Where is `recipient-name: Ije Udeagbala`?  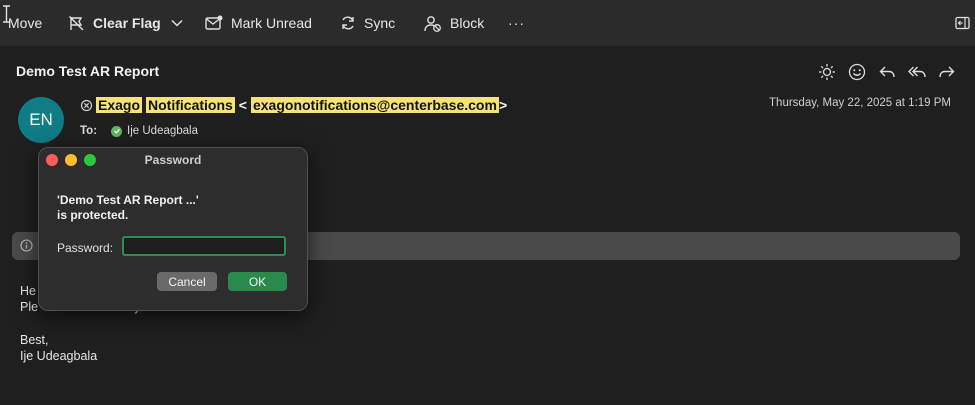
recipient-name: Ije Udeagbala is located at coordinates (163, 131).